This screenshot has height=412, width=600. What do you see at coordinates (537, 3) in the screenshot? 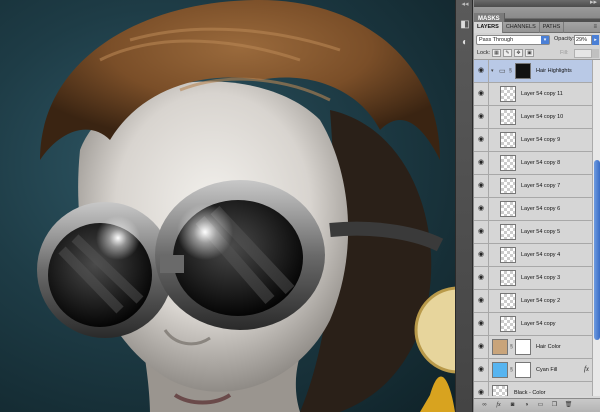
I see `panel-title-bar: ▸▸` at bounding box center [537, 3].